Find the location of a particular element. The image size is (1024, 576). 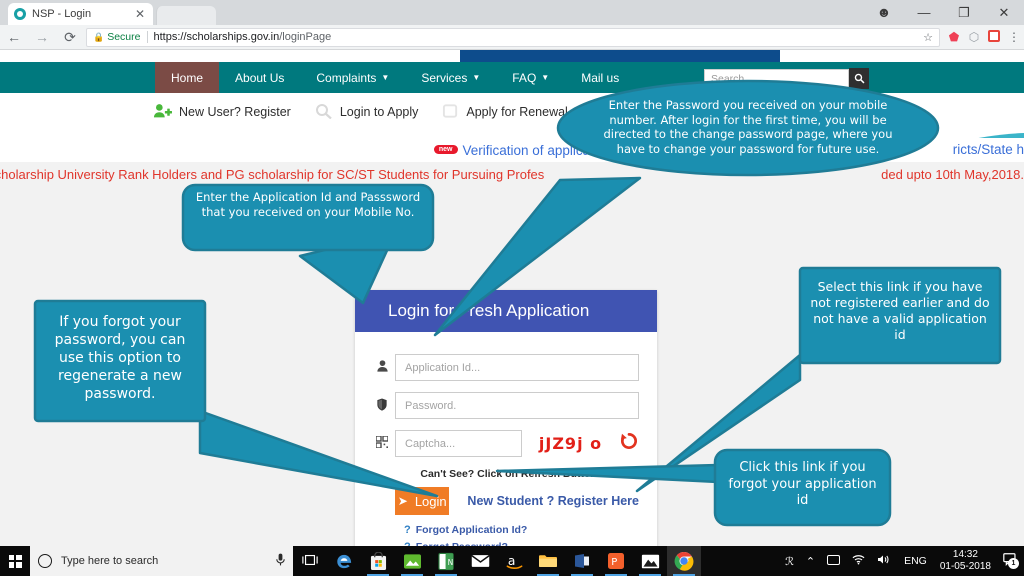

subnav-item-apply-for-renewal: Apply for Renewal is located at coordinates (504, 112).